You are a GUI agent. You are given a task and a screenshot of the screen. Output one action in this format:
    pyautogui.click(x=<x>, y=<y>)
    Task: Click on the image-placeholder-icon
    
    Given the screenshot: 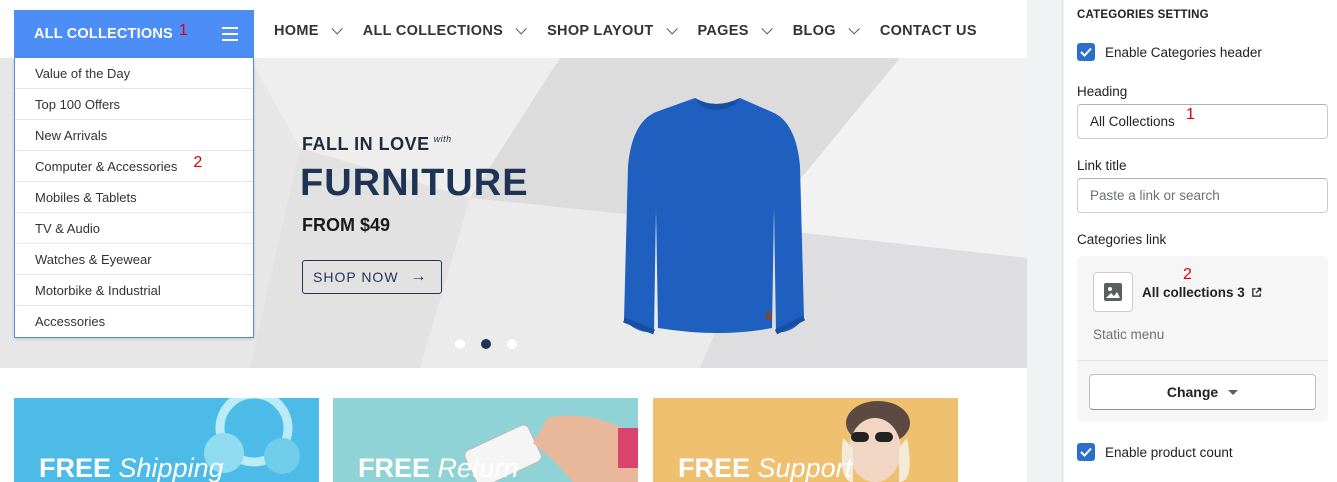 What is the action you would take?
    pyautogui.click(x=1113, y=292)
    